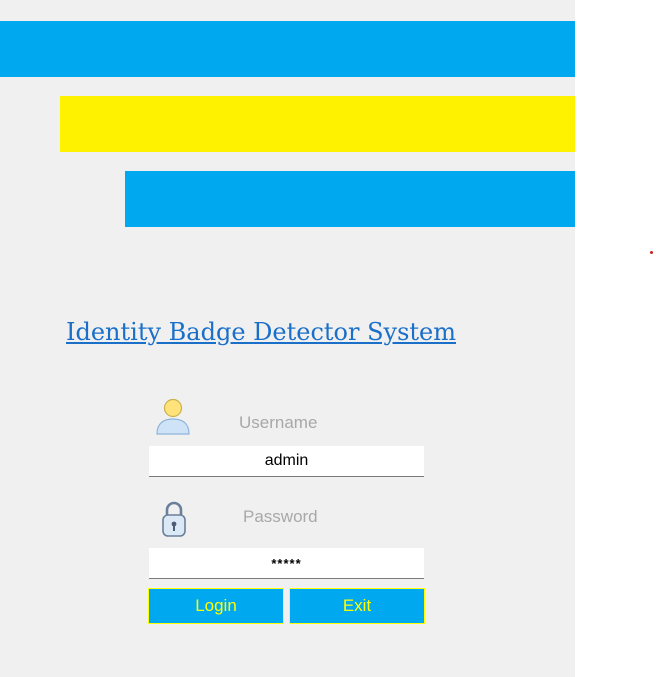 This screenshot has height=677, width=657. I want to click on login-button: Login, so click(216, 606).